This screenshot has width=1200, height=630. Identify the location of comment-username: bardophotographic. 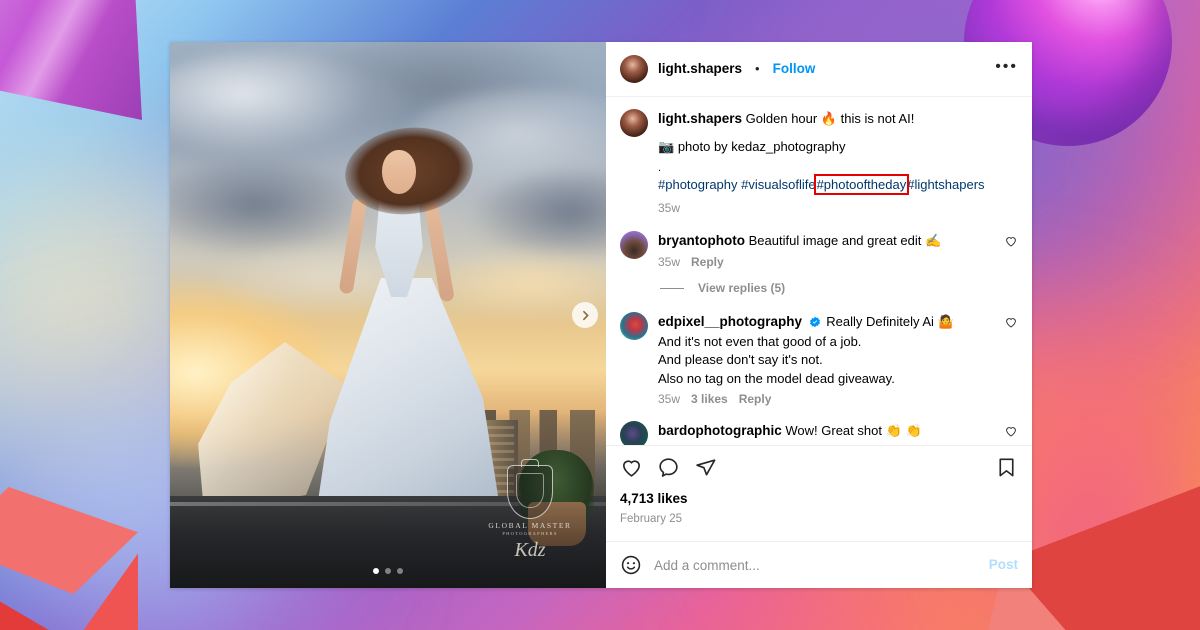
(720, 430).